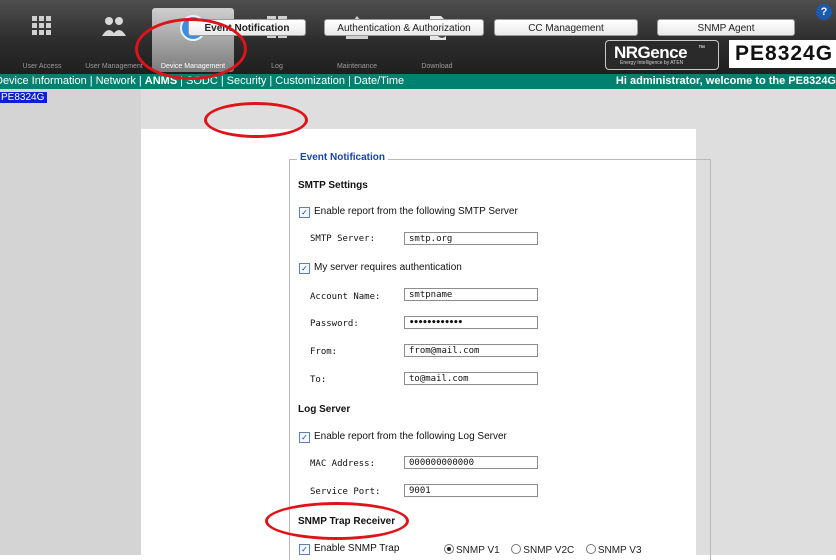 The image size is (836, 560). Describe the element at coordinates (471, 322) in the screenshot. I see `password-input: ••••••••••••` at that location.